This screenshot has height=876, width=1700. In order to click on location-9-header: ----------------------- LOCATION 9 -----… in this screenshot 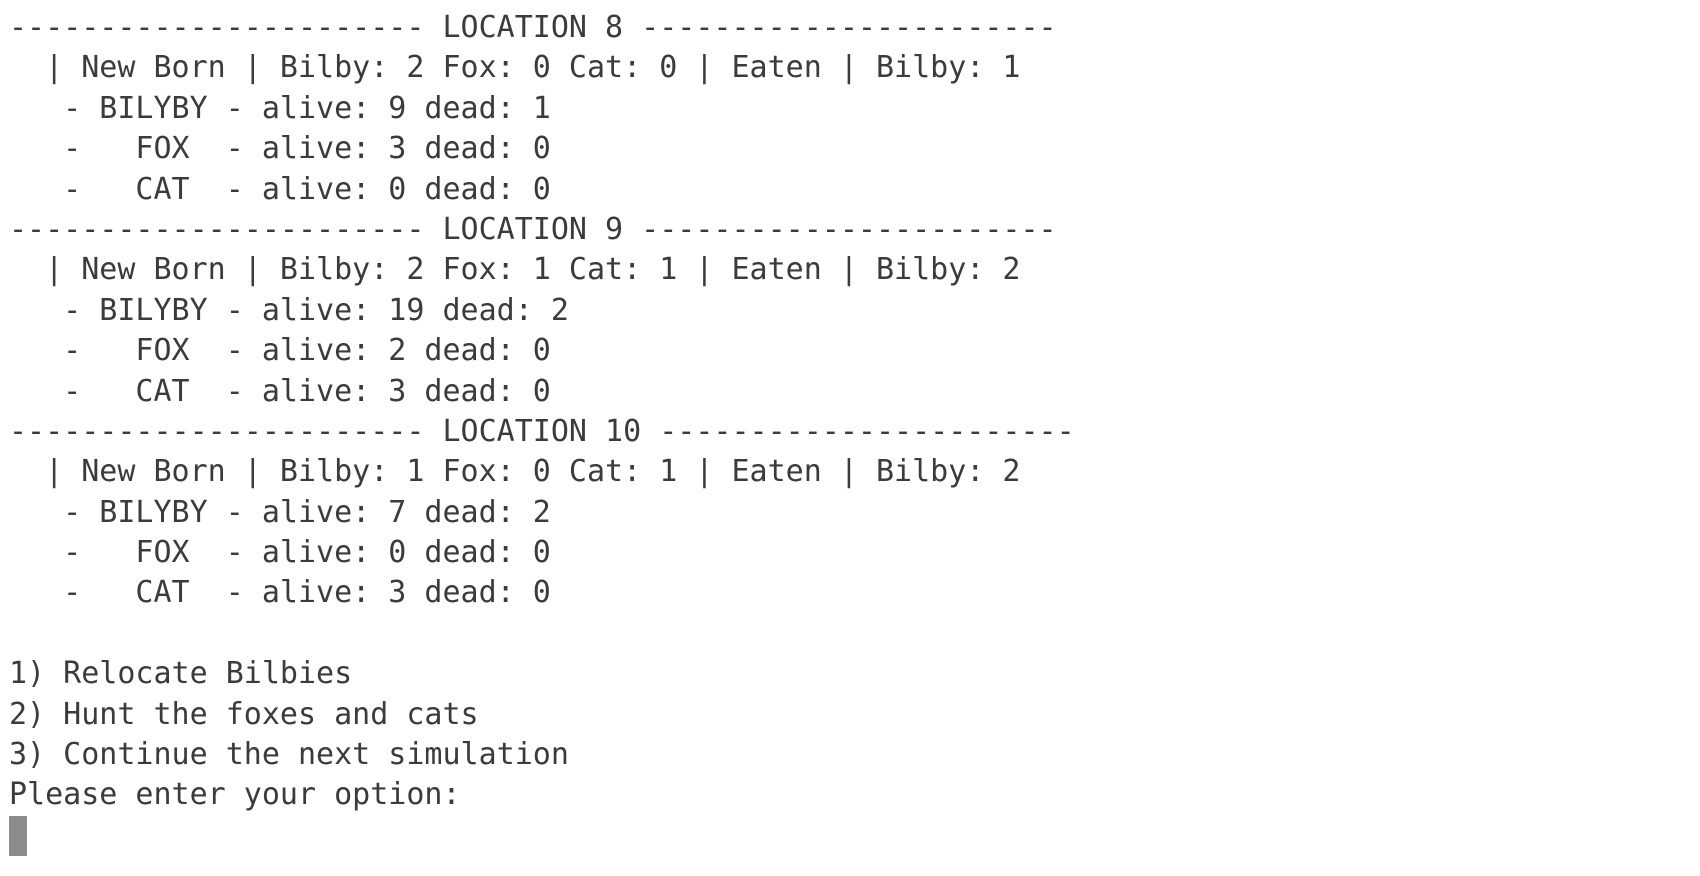, I will do `click(533, 229)`.